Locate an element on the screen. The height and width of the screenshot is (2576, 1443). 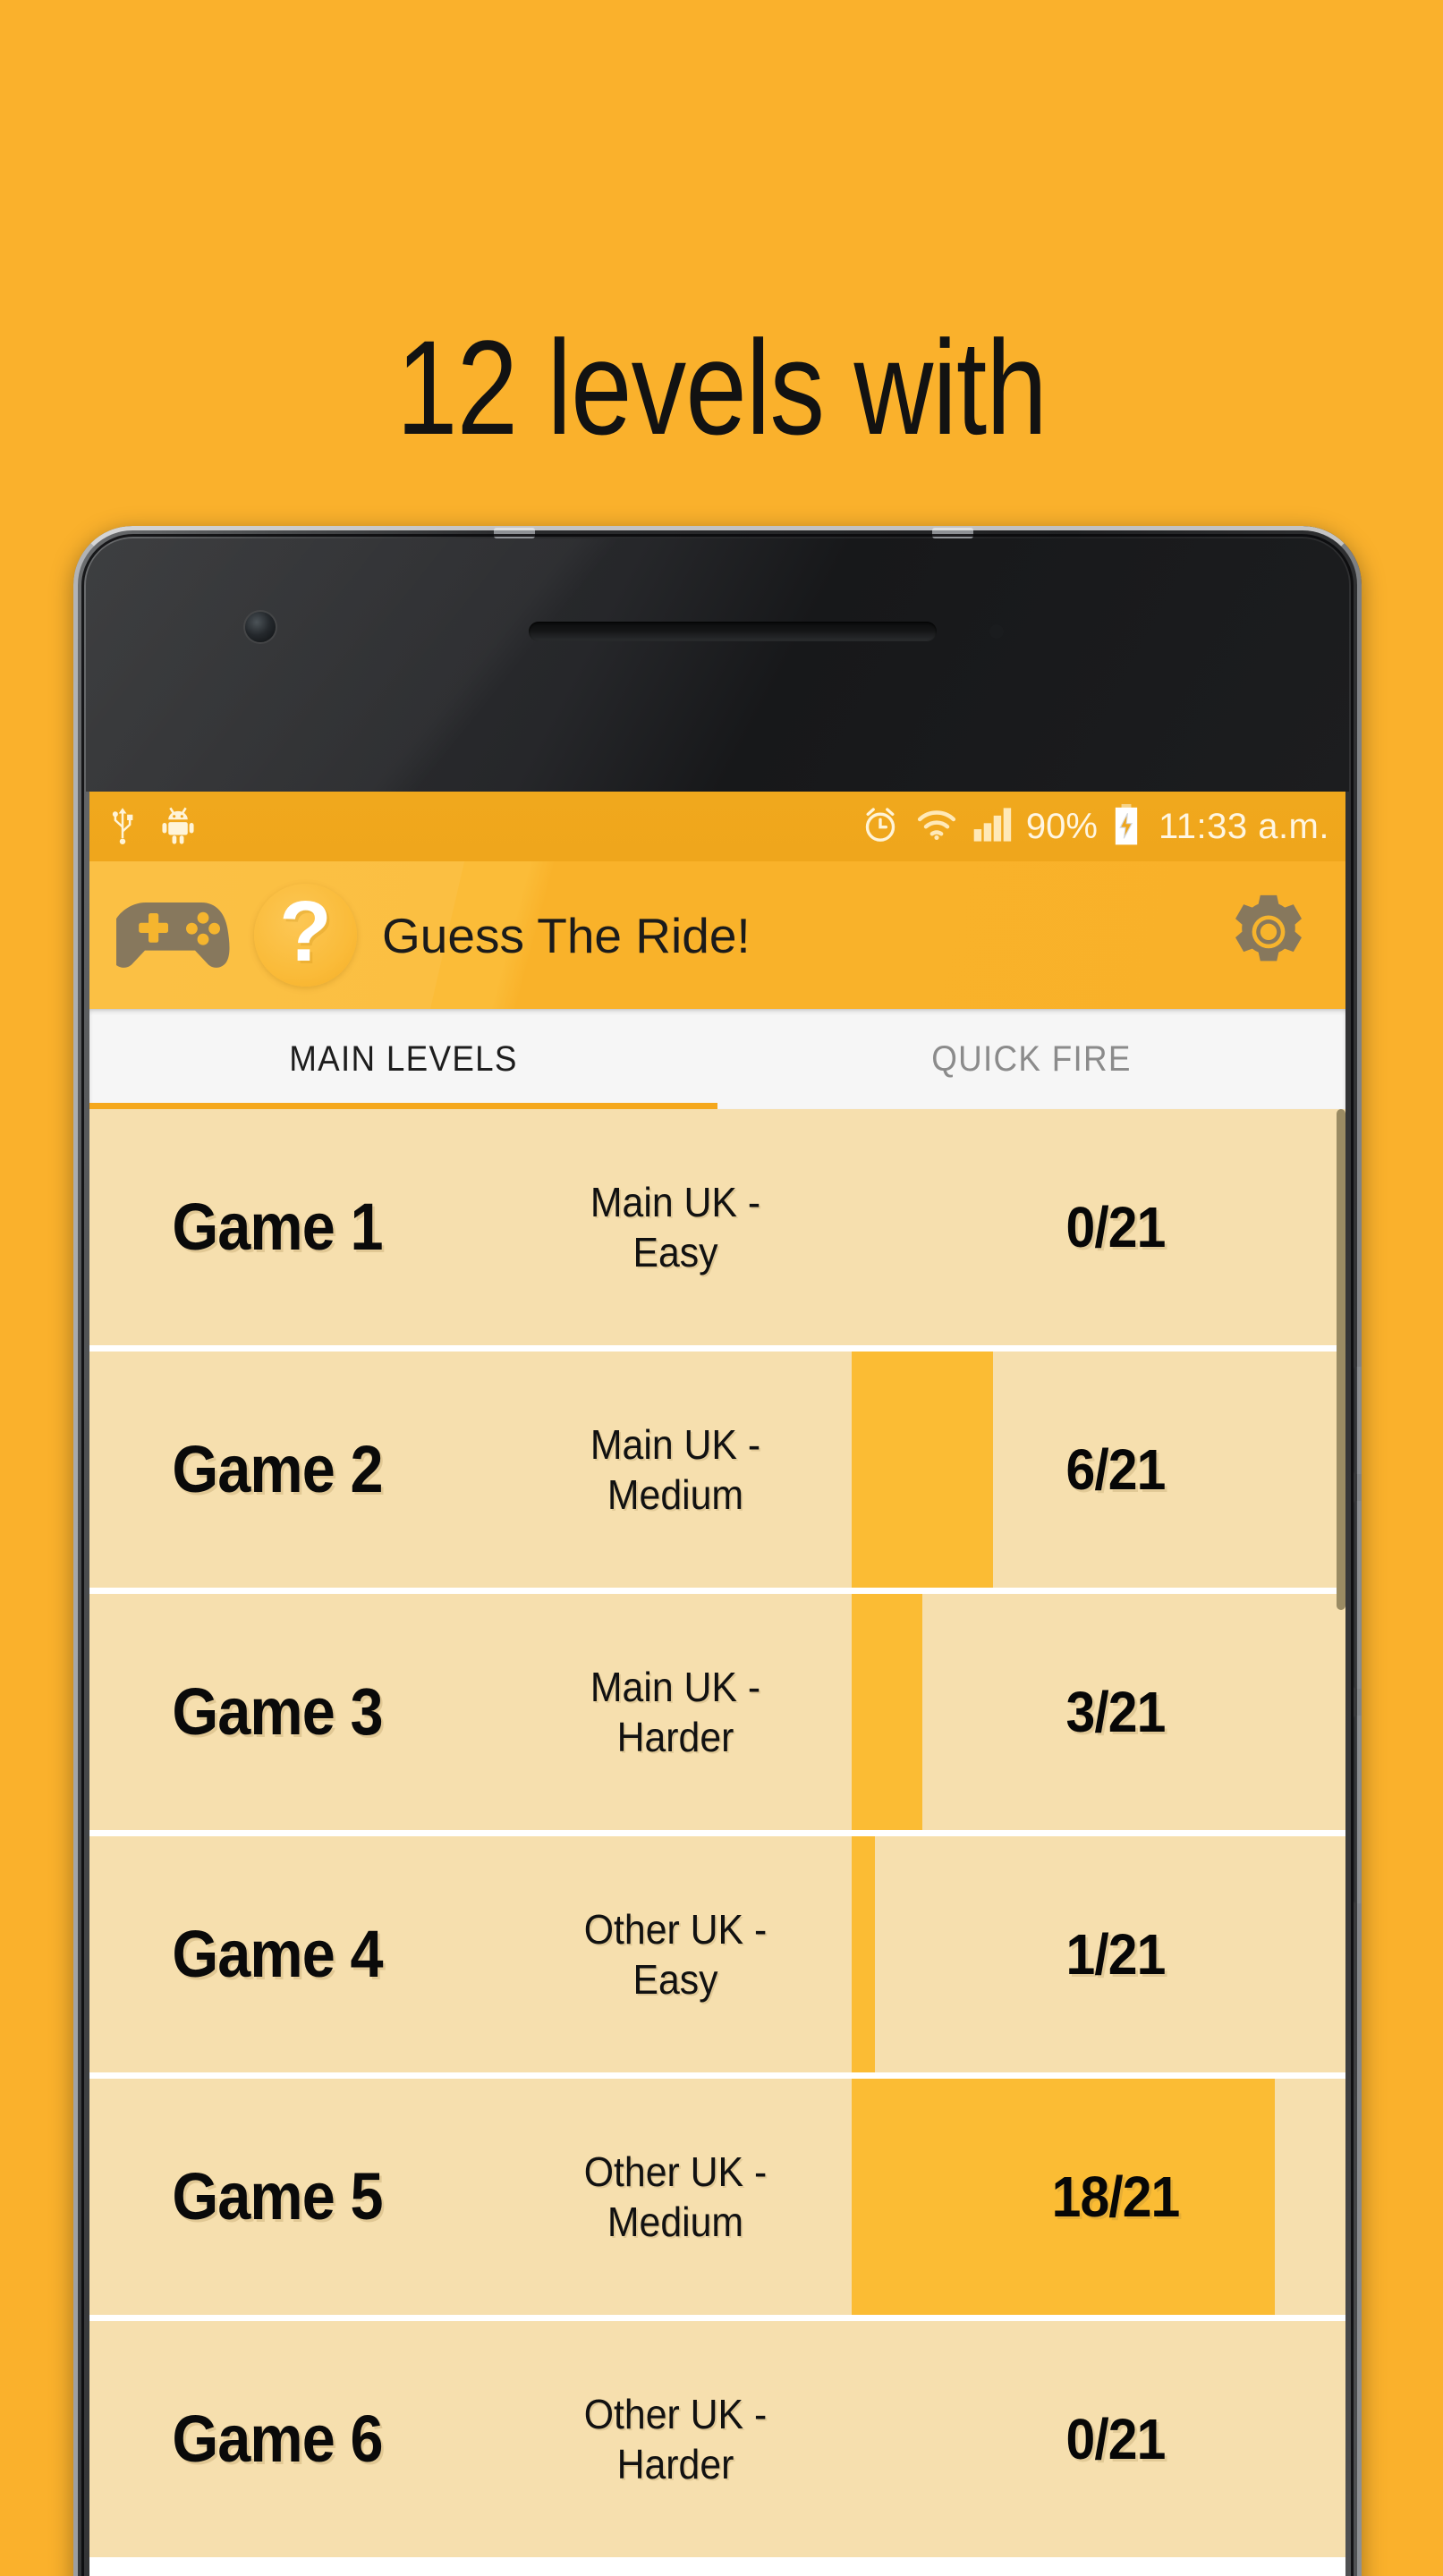
screen-glass-reflection is located at coordinates (534, 665).